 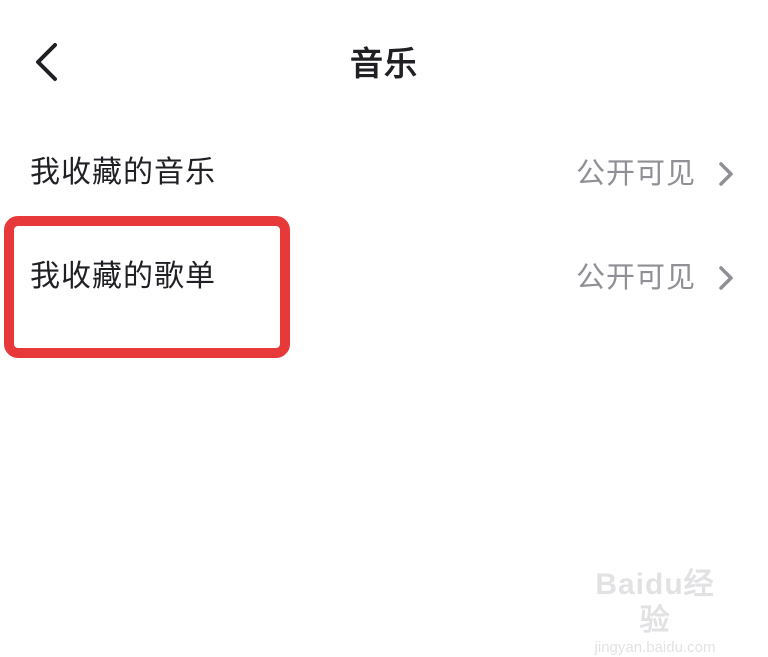 I want to click on baidu-jingyan-watermark: Baidu经验 jingyan.baidu.com, so click(x=655, y=611).